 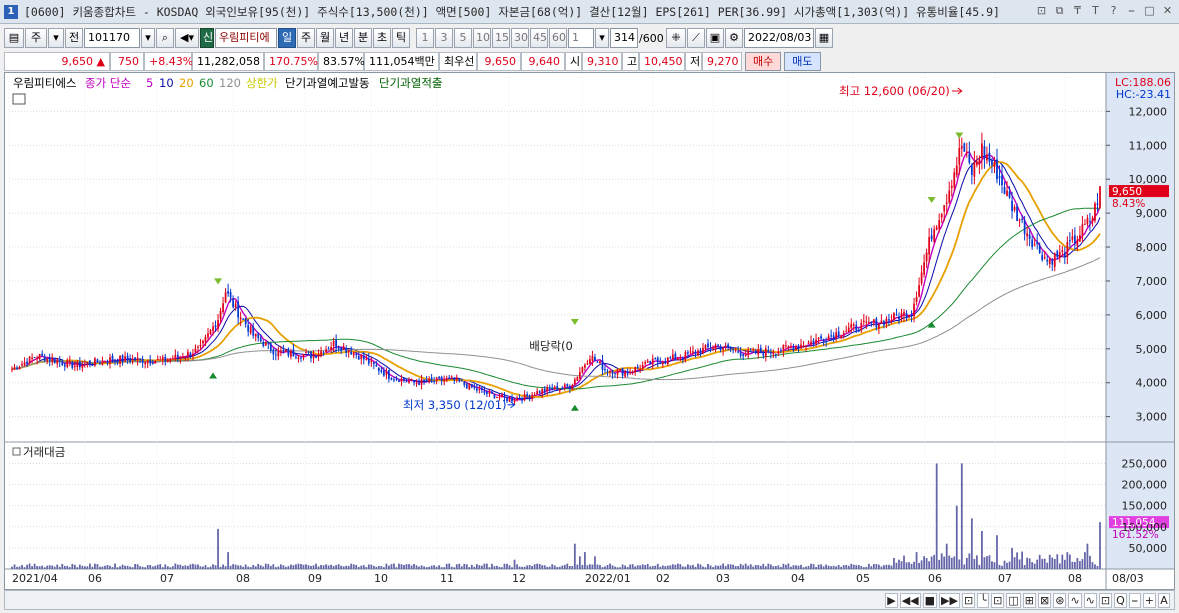 What do you see at coordinates (910, 600) in the screenshot?
I see `bottom-tool-icon-1: ◀◀` at bounding box center [910, 600].